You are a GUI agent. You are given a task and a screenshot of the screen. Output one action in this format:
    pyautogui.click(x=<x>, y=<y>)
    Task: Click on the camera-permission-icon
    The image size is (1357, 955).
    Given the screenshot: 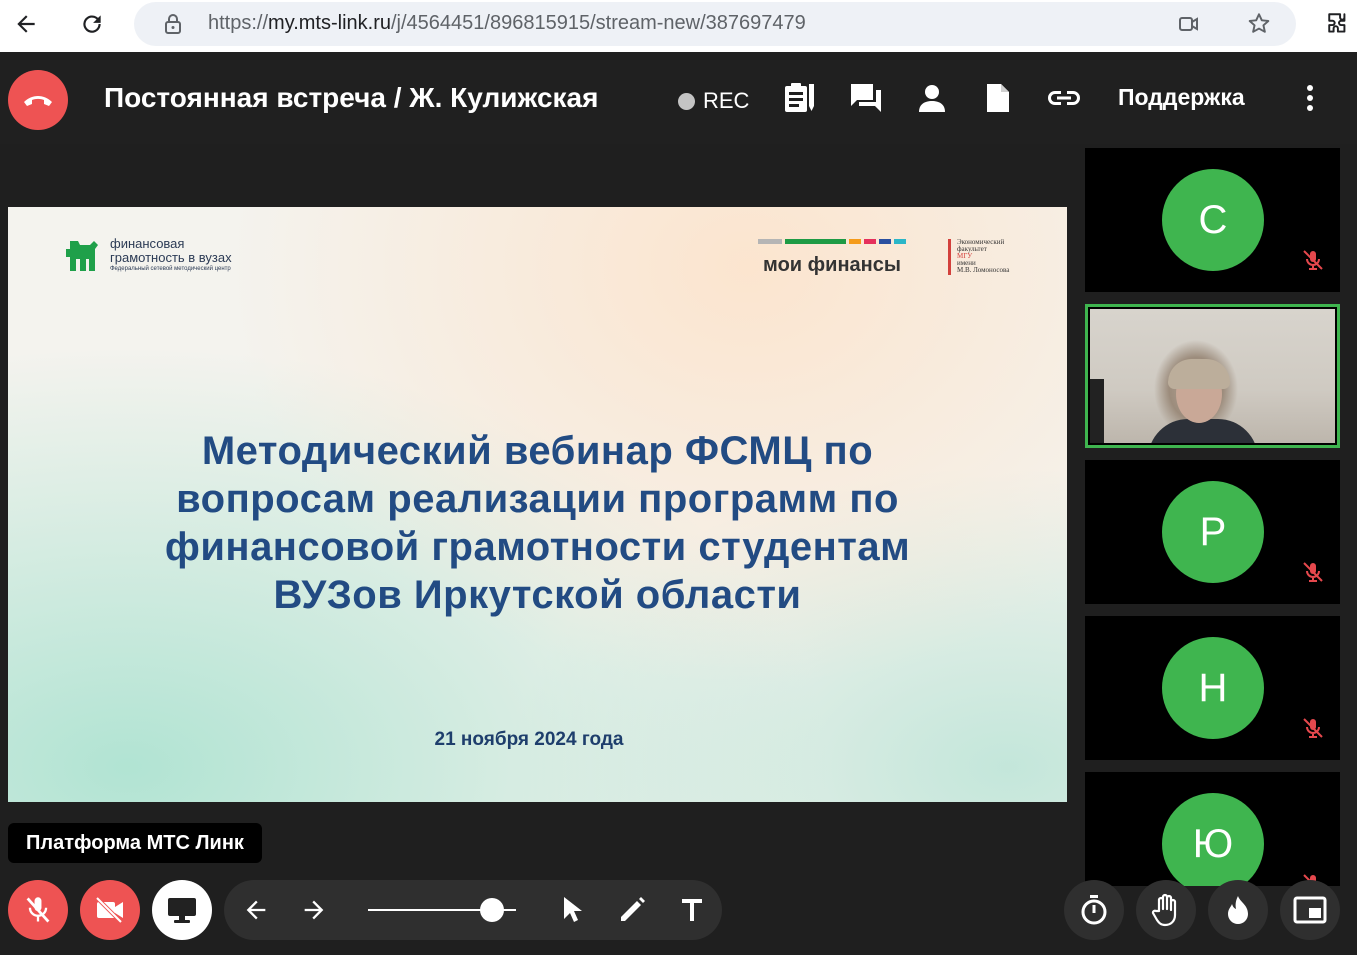 What is the action you would take?
    pyautogui.click(x=1189, y=24)
    